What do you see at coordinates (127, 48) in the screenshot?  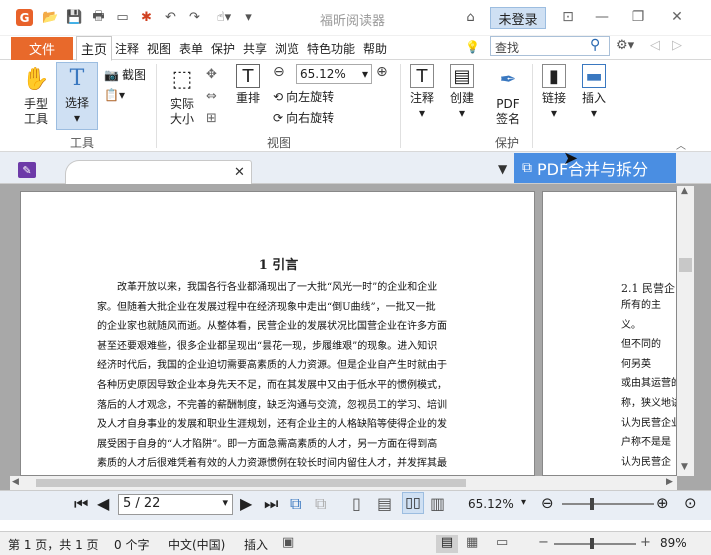 I see `tab-comment: 注释` at bounding box center [127, 48].